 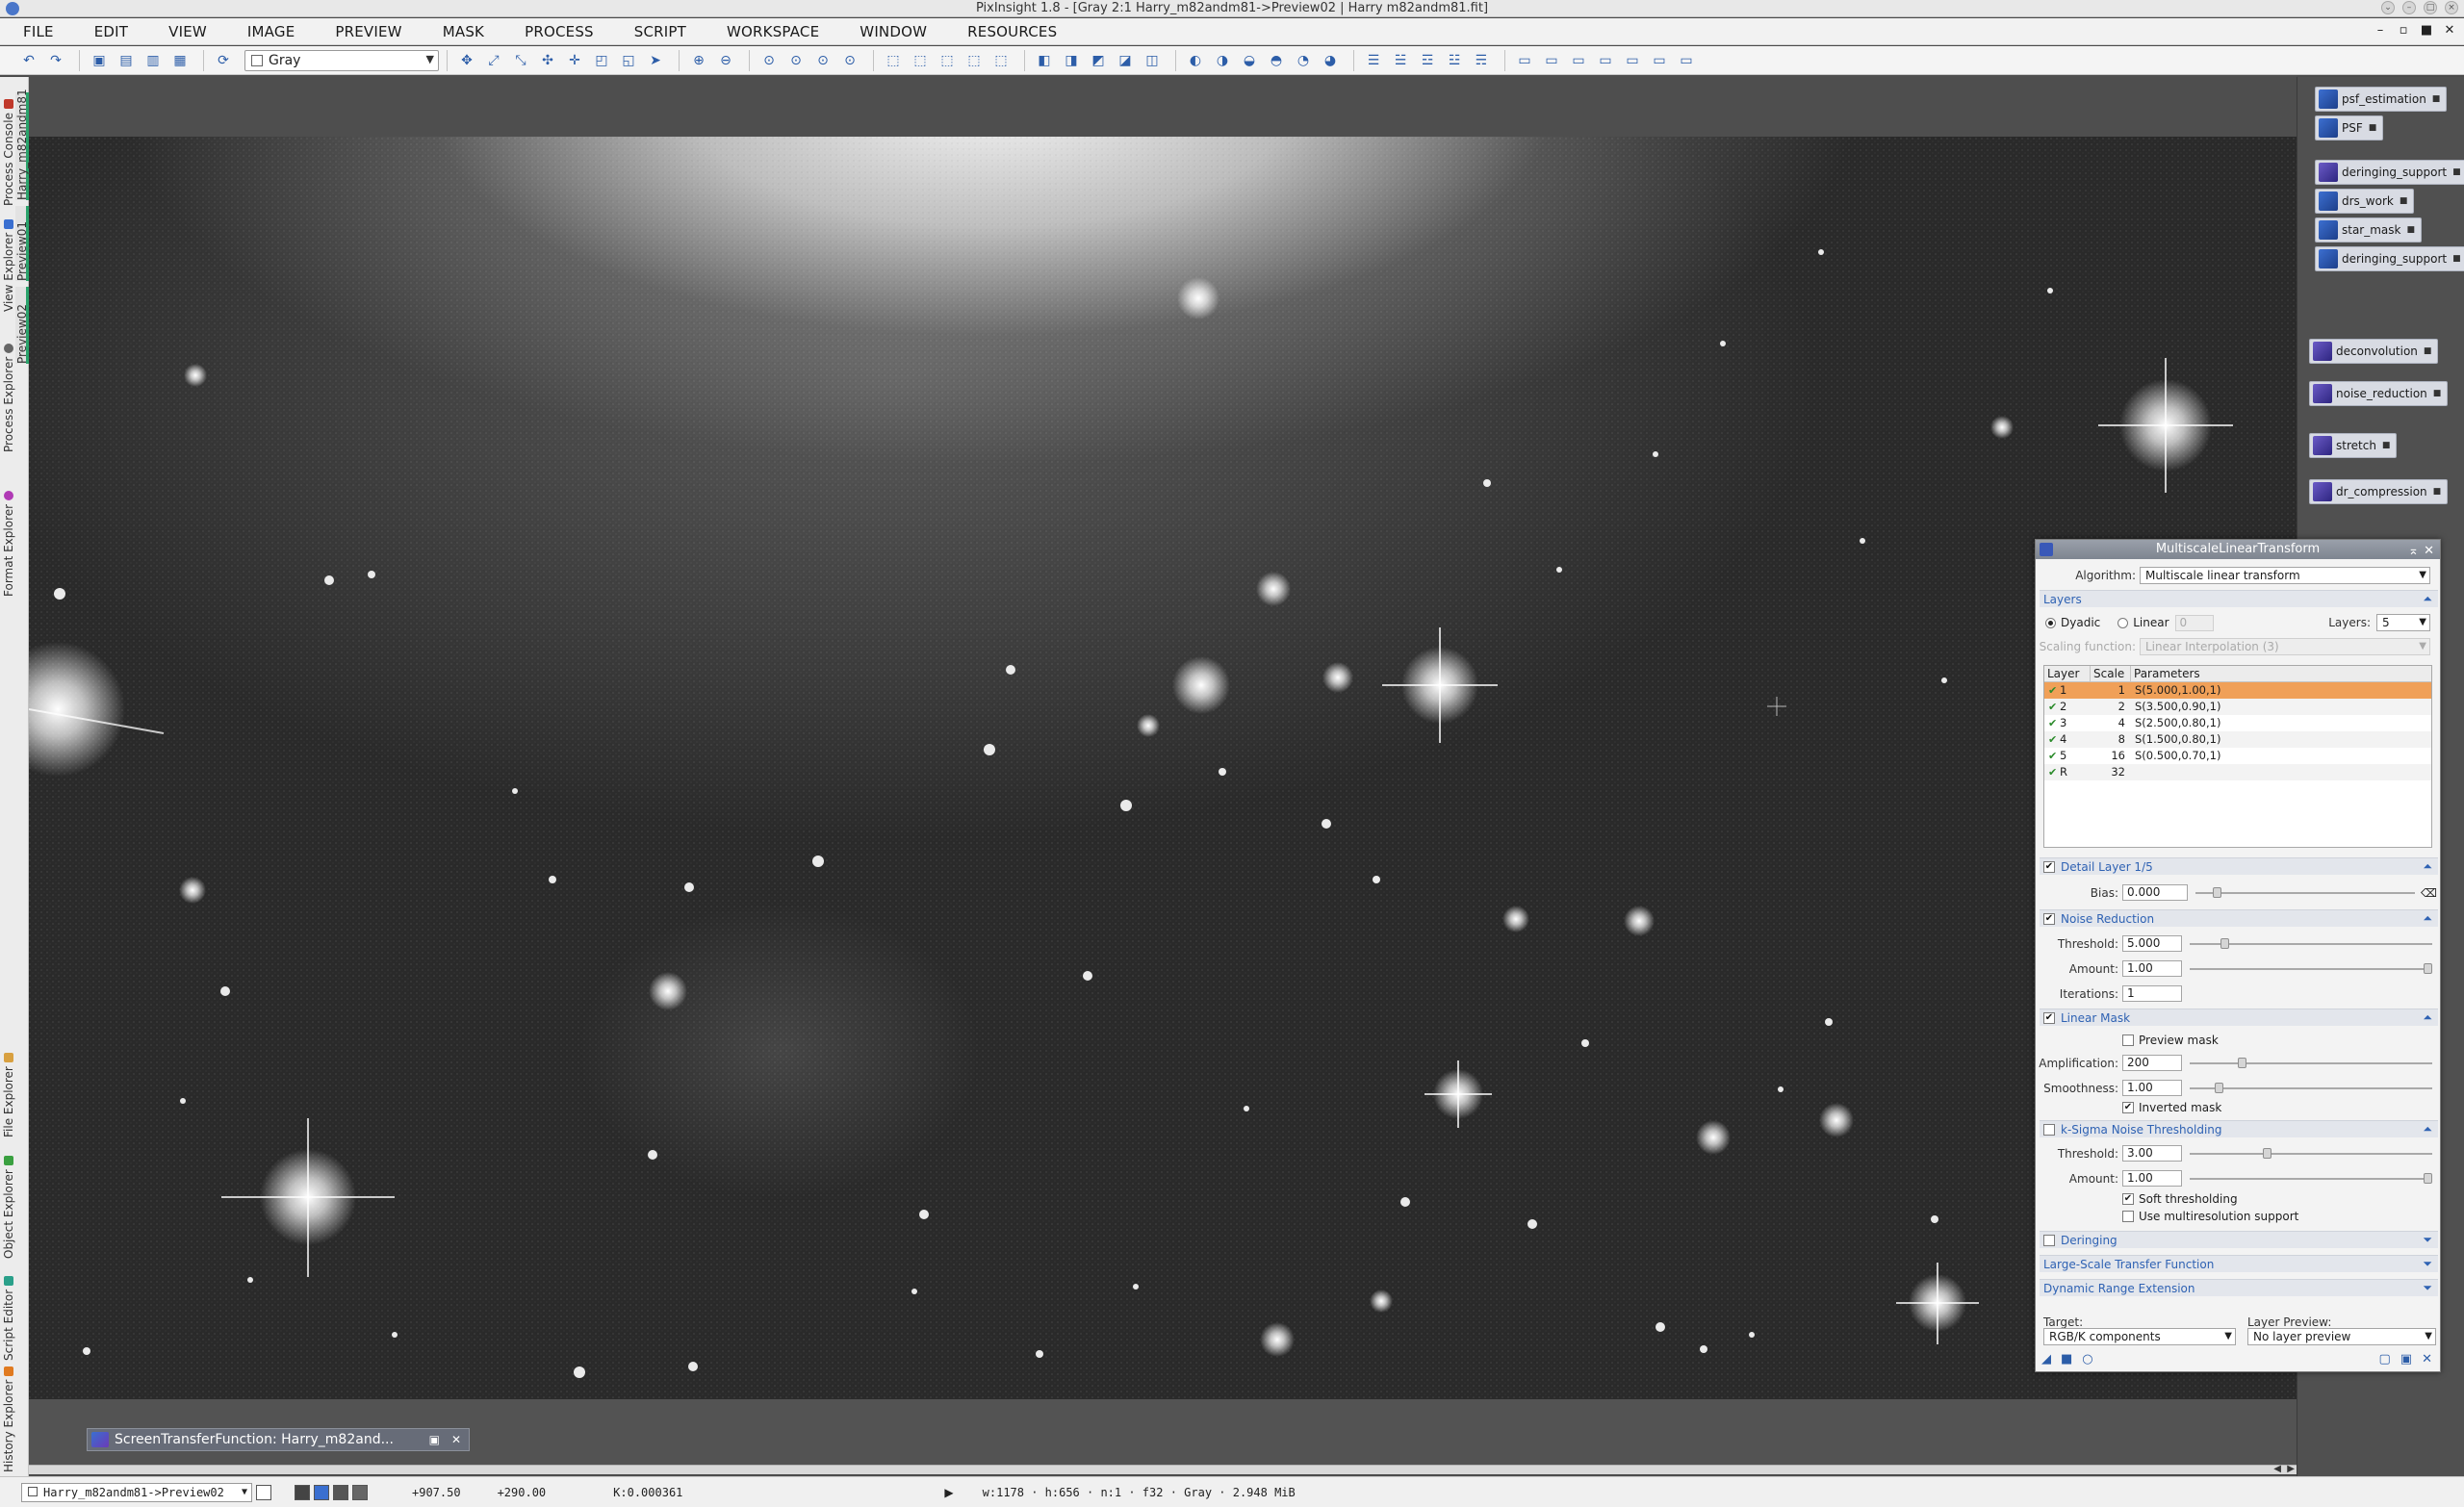 What do you see at coordinates (769, 60) in the screenshot?
I see `zoom-1-1-icon: ⊙` at bounding box center [769, 60].